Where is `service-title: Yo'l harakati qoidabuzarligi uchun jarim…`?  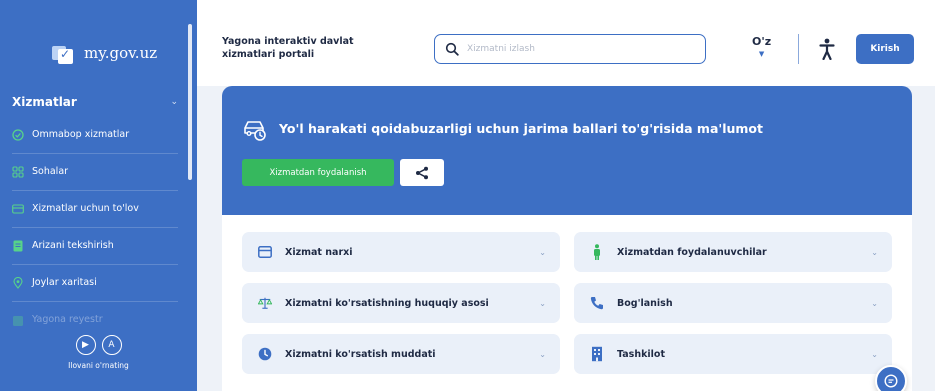 service-title: Yo'l harakati qoidabuzarligi uchun jarim… is located at coordinates (521, 128).